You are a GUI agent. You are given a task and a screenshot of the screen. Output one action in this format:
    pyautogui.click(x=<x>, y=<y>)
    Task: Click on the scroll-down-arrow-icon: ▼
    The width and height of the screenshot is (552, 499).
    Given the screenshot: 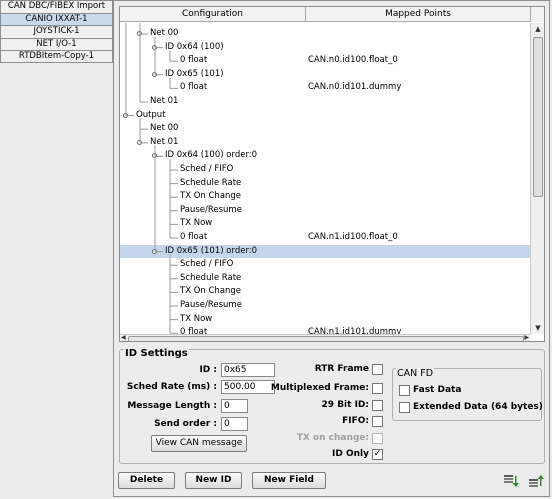 What is the action you would take?
    pyautogui.click(x=538, y=328)
    